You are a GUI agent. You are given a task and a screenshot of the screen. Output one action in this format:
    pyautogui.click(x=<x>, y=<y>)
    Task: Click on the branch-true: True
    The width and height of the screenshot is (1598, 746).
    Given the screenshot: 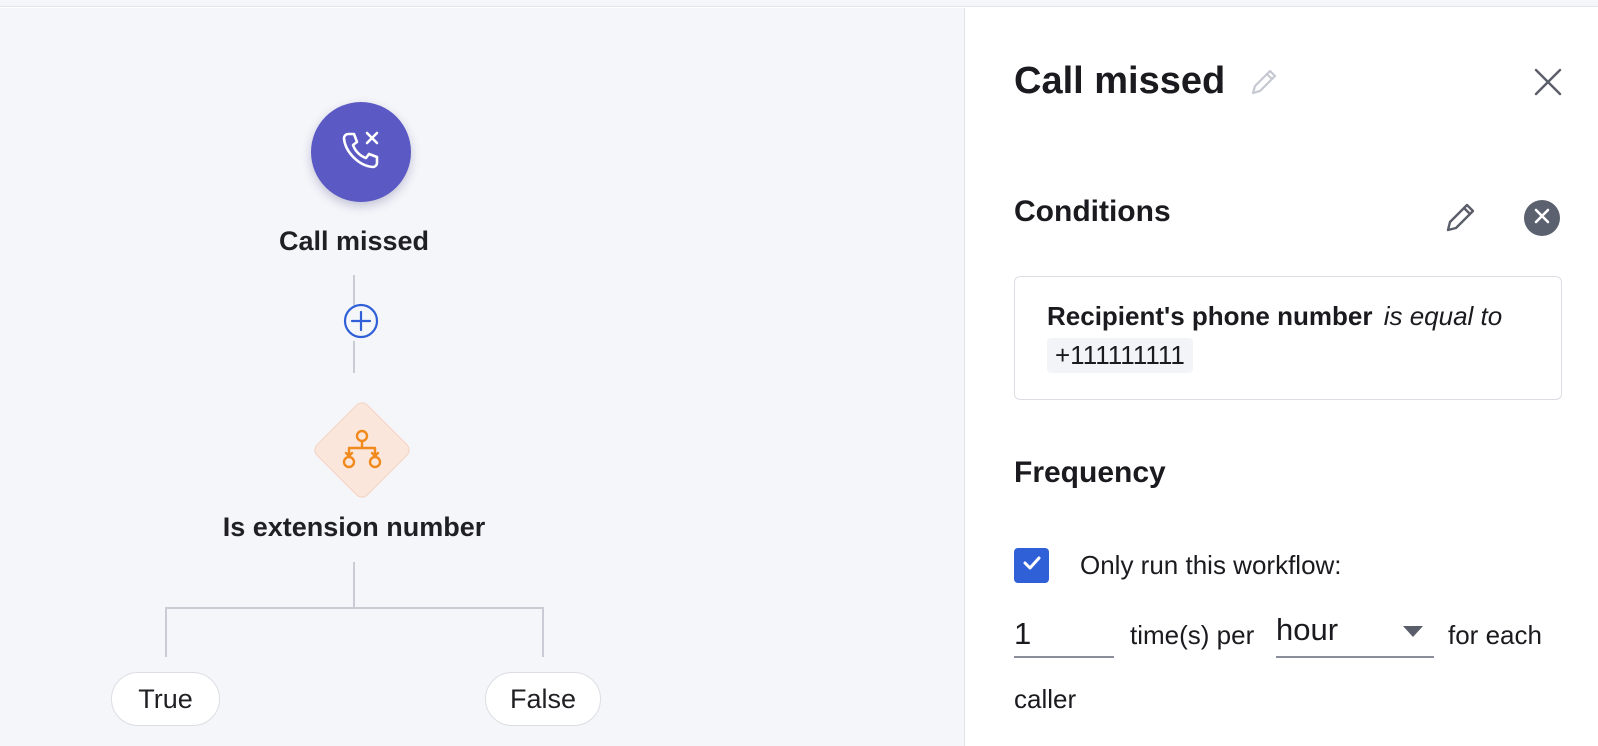 What is the action you would take?
    pyautogui.click(x=165, y=699)
    